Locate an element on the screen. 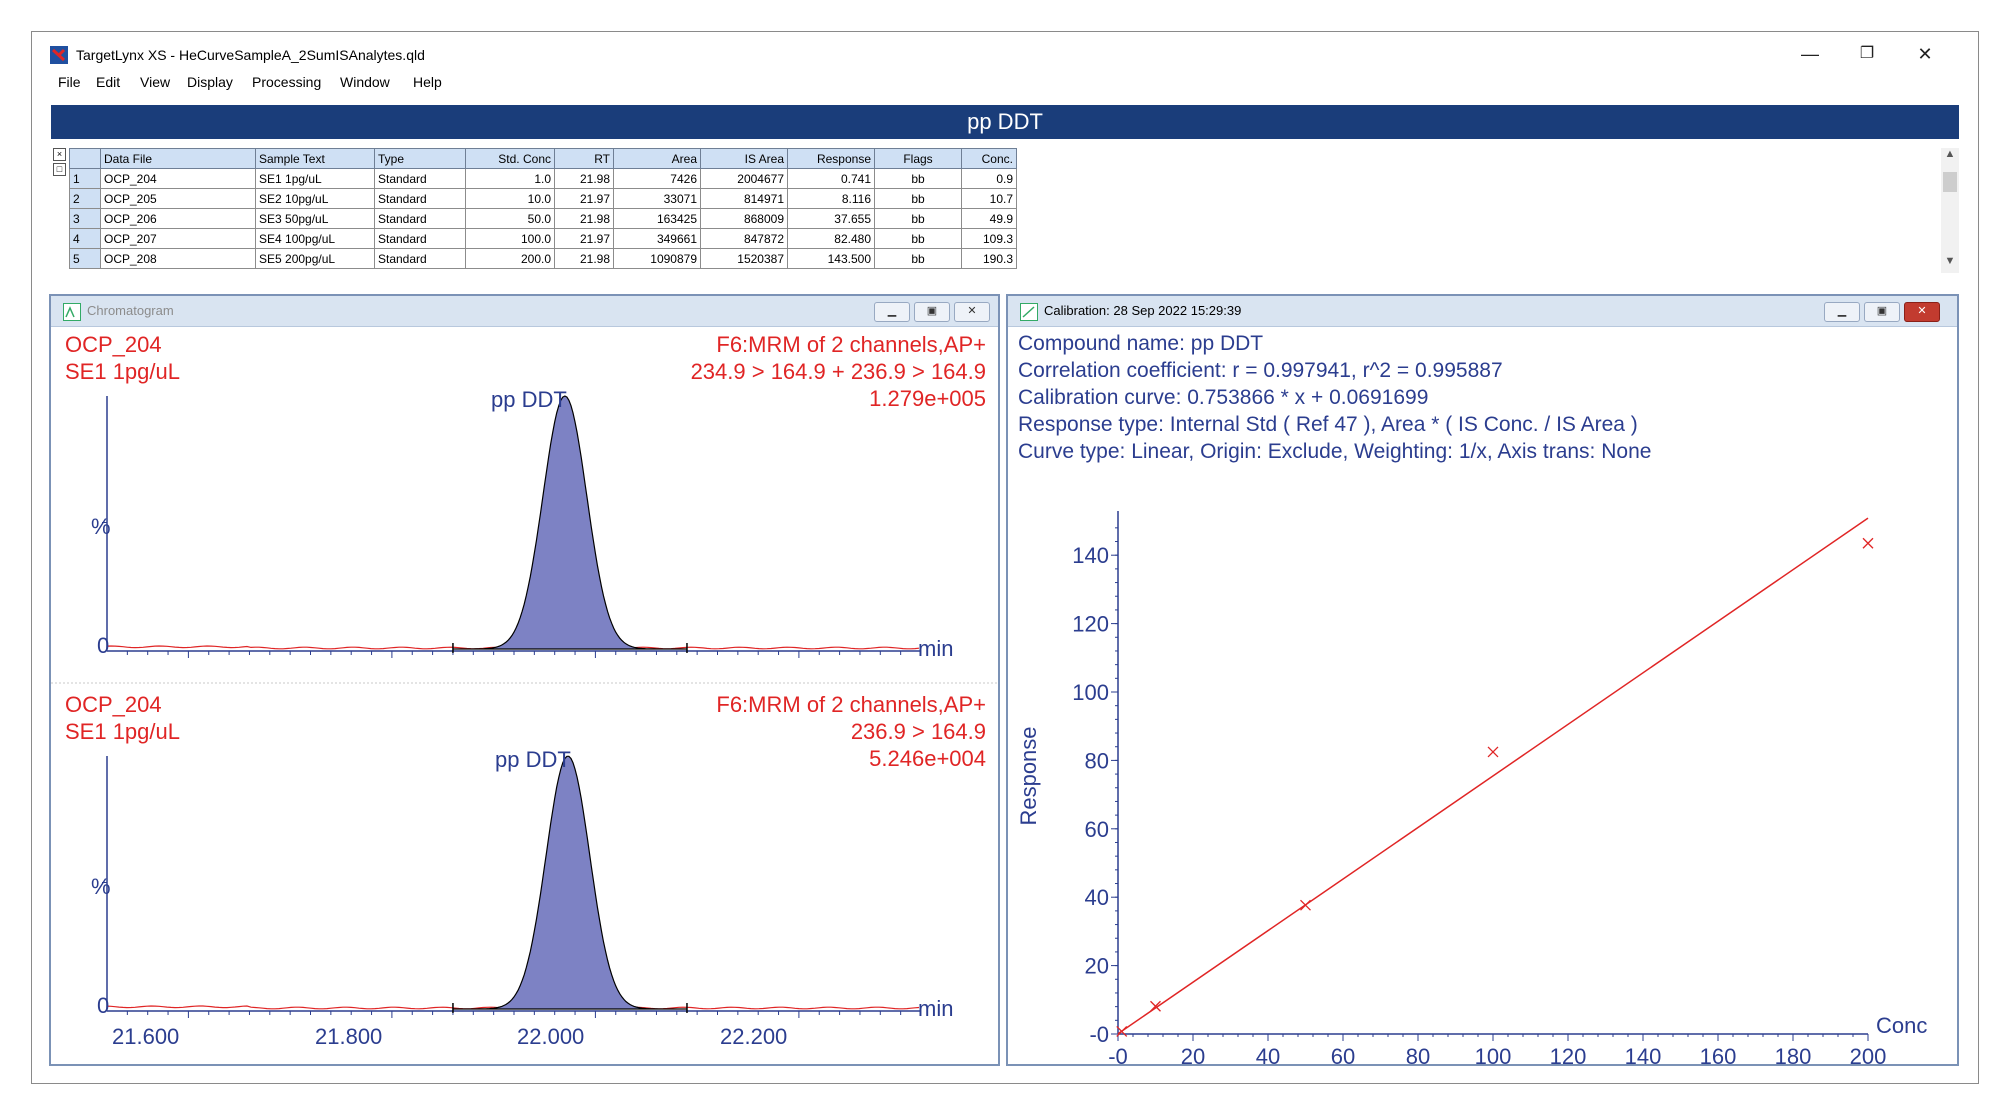  col-sample-text: Sample Text is located at coordinates (315, 158).